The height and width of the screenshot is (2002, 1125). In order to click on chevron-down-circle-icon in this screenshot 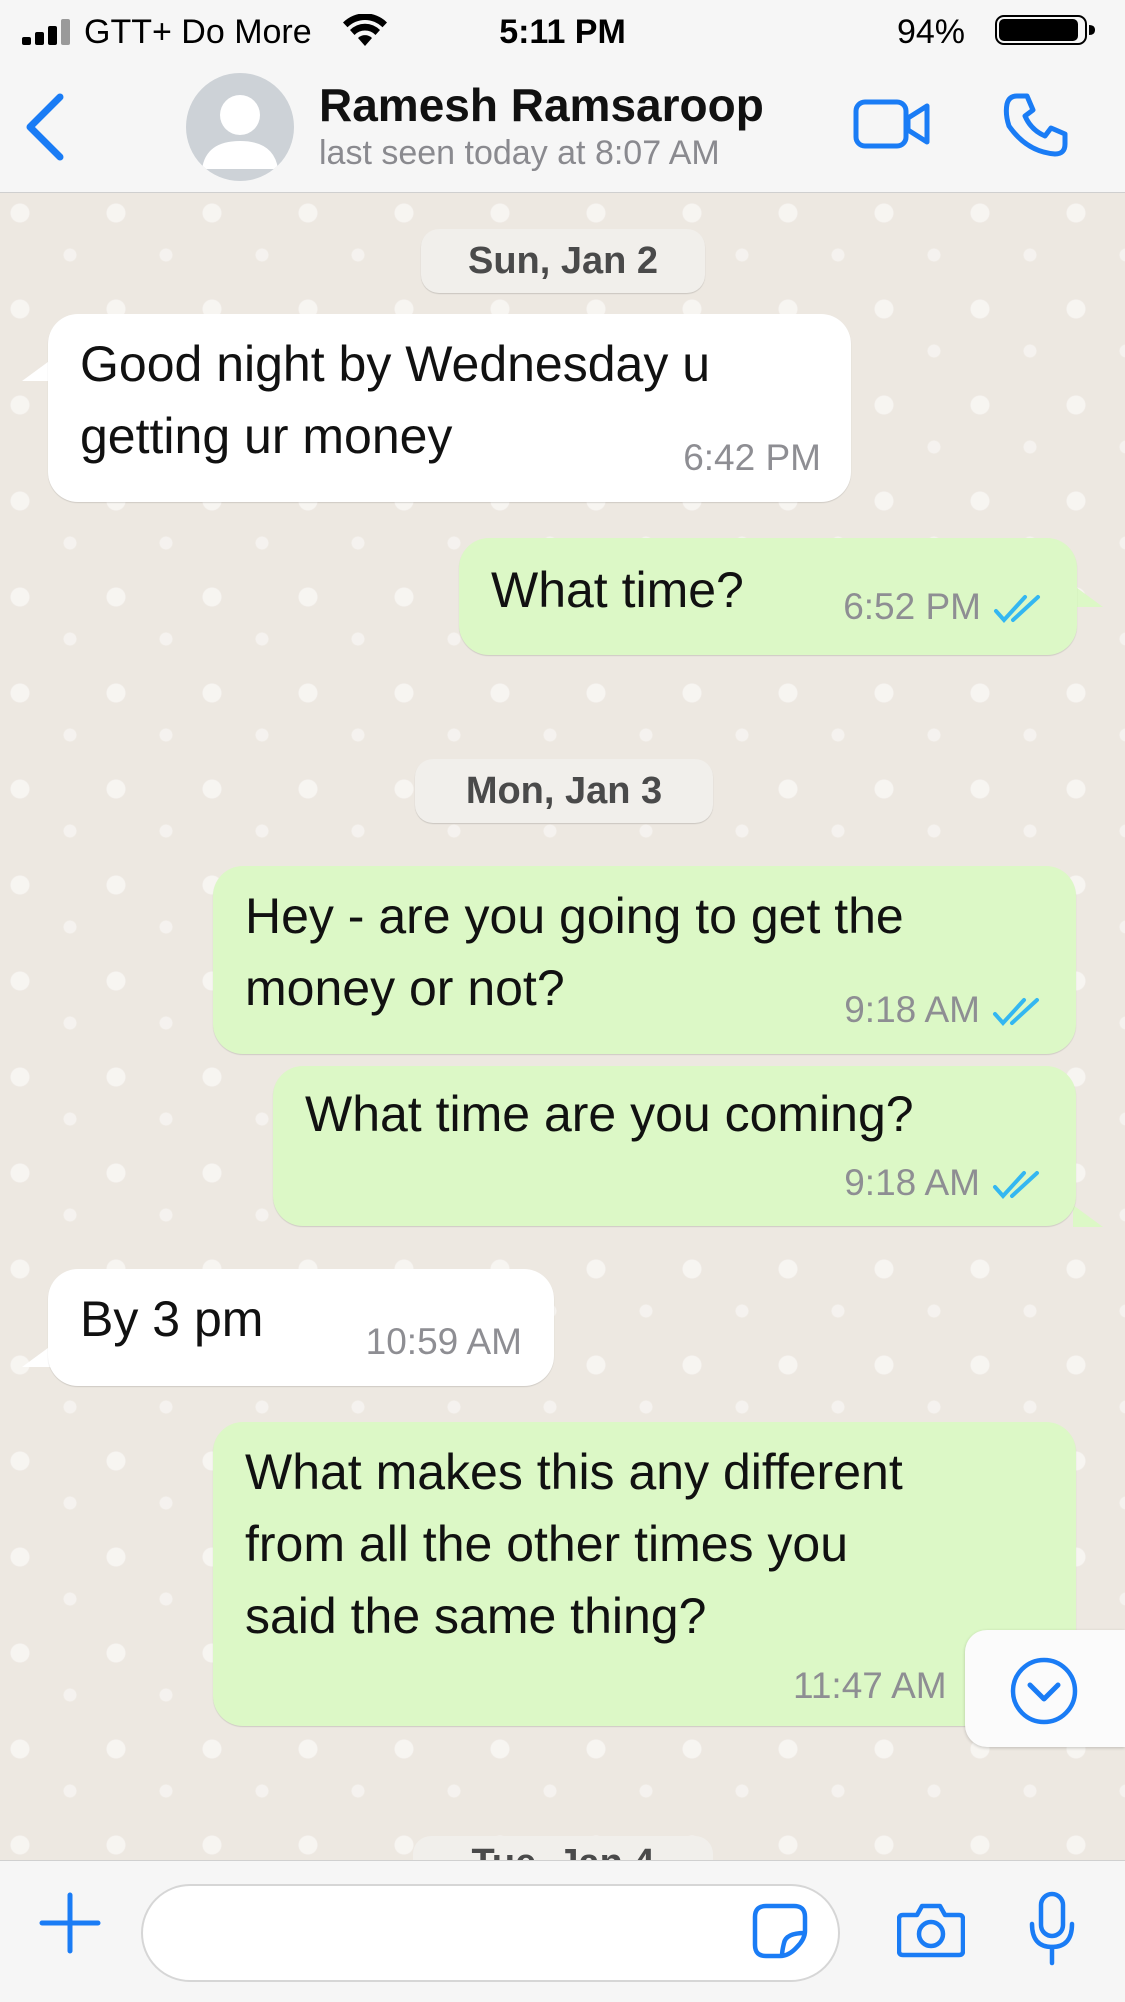, I will do `click(1044, 1691)`.